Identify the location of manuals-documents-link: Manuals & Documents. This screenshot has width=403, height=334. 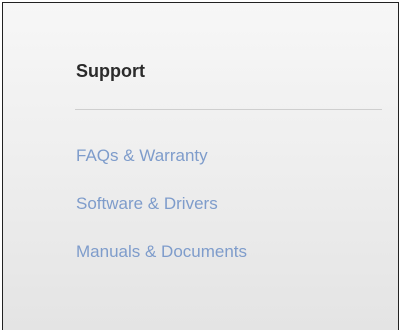
(161, 251).